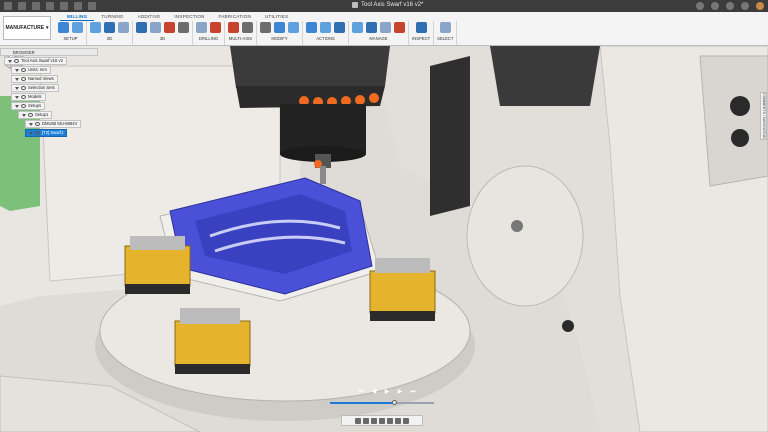 The width and height of the screenshot is (768, 432). What do you see at coordinates (445, 27) in the screenshot?
I see `select-arrow-icon` at bounding box center [445, 27].